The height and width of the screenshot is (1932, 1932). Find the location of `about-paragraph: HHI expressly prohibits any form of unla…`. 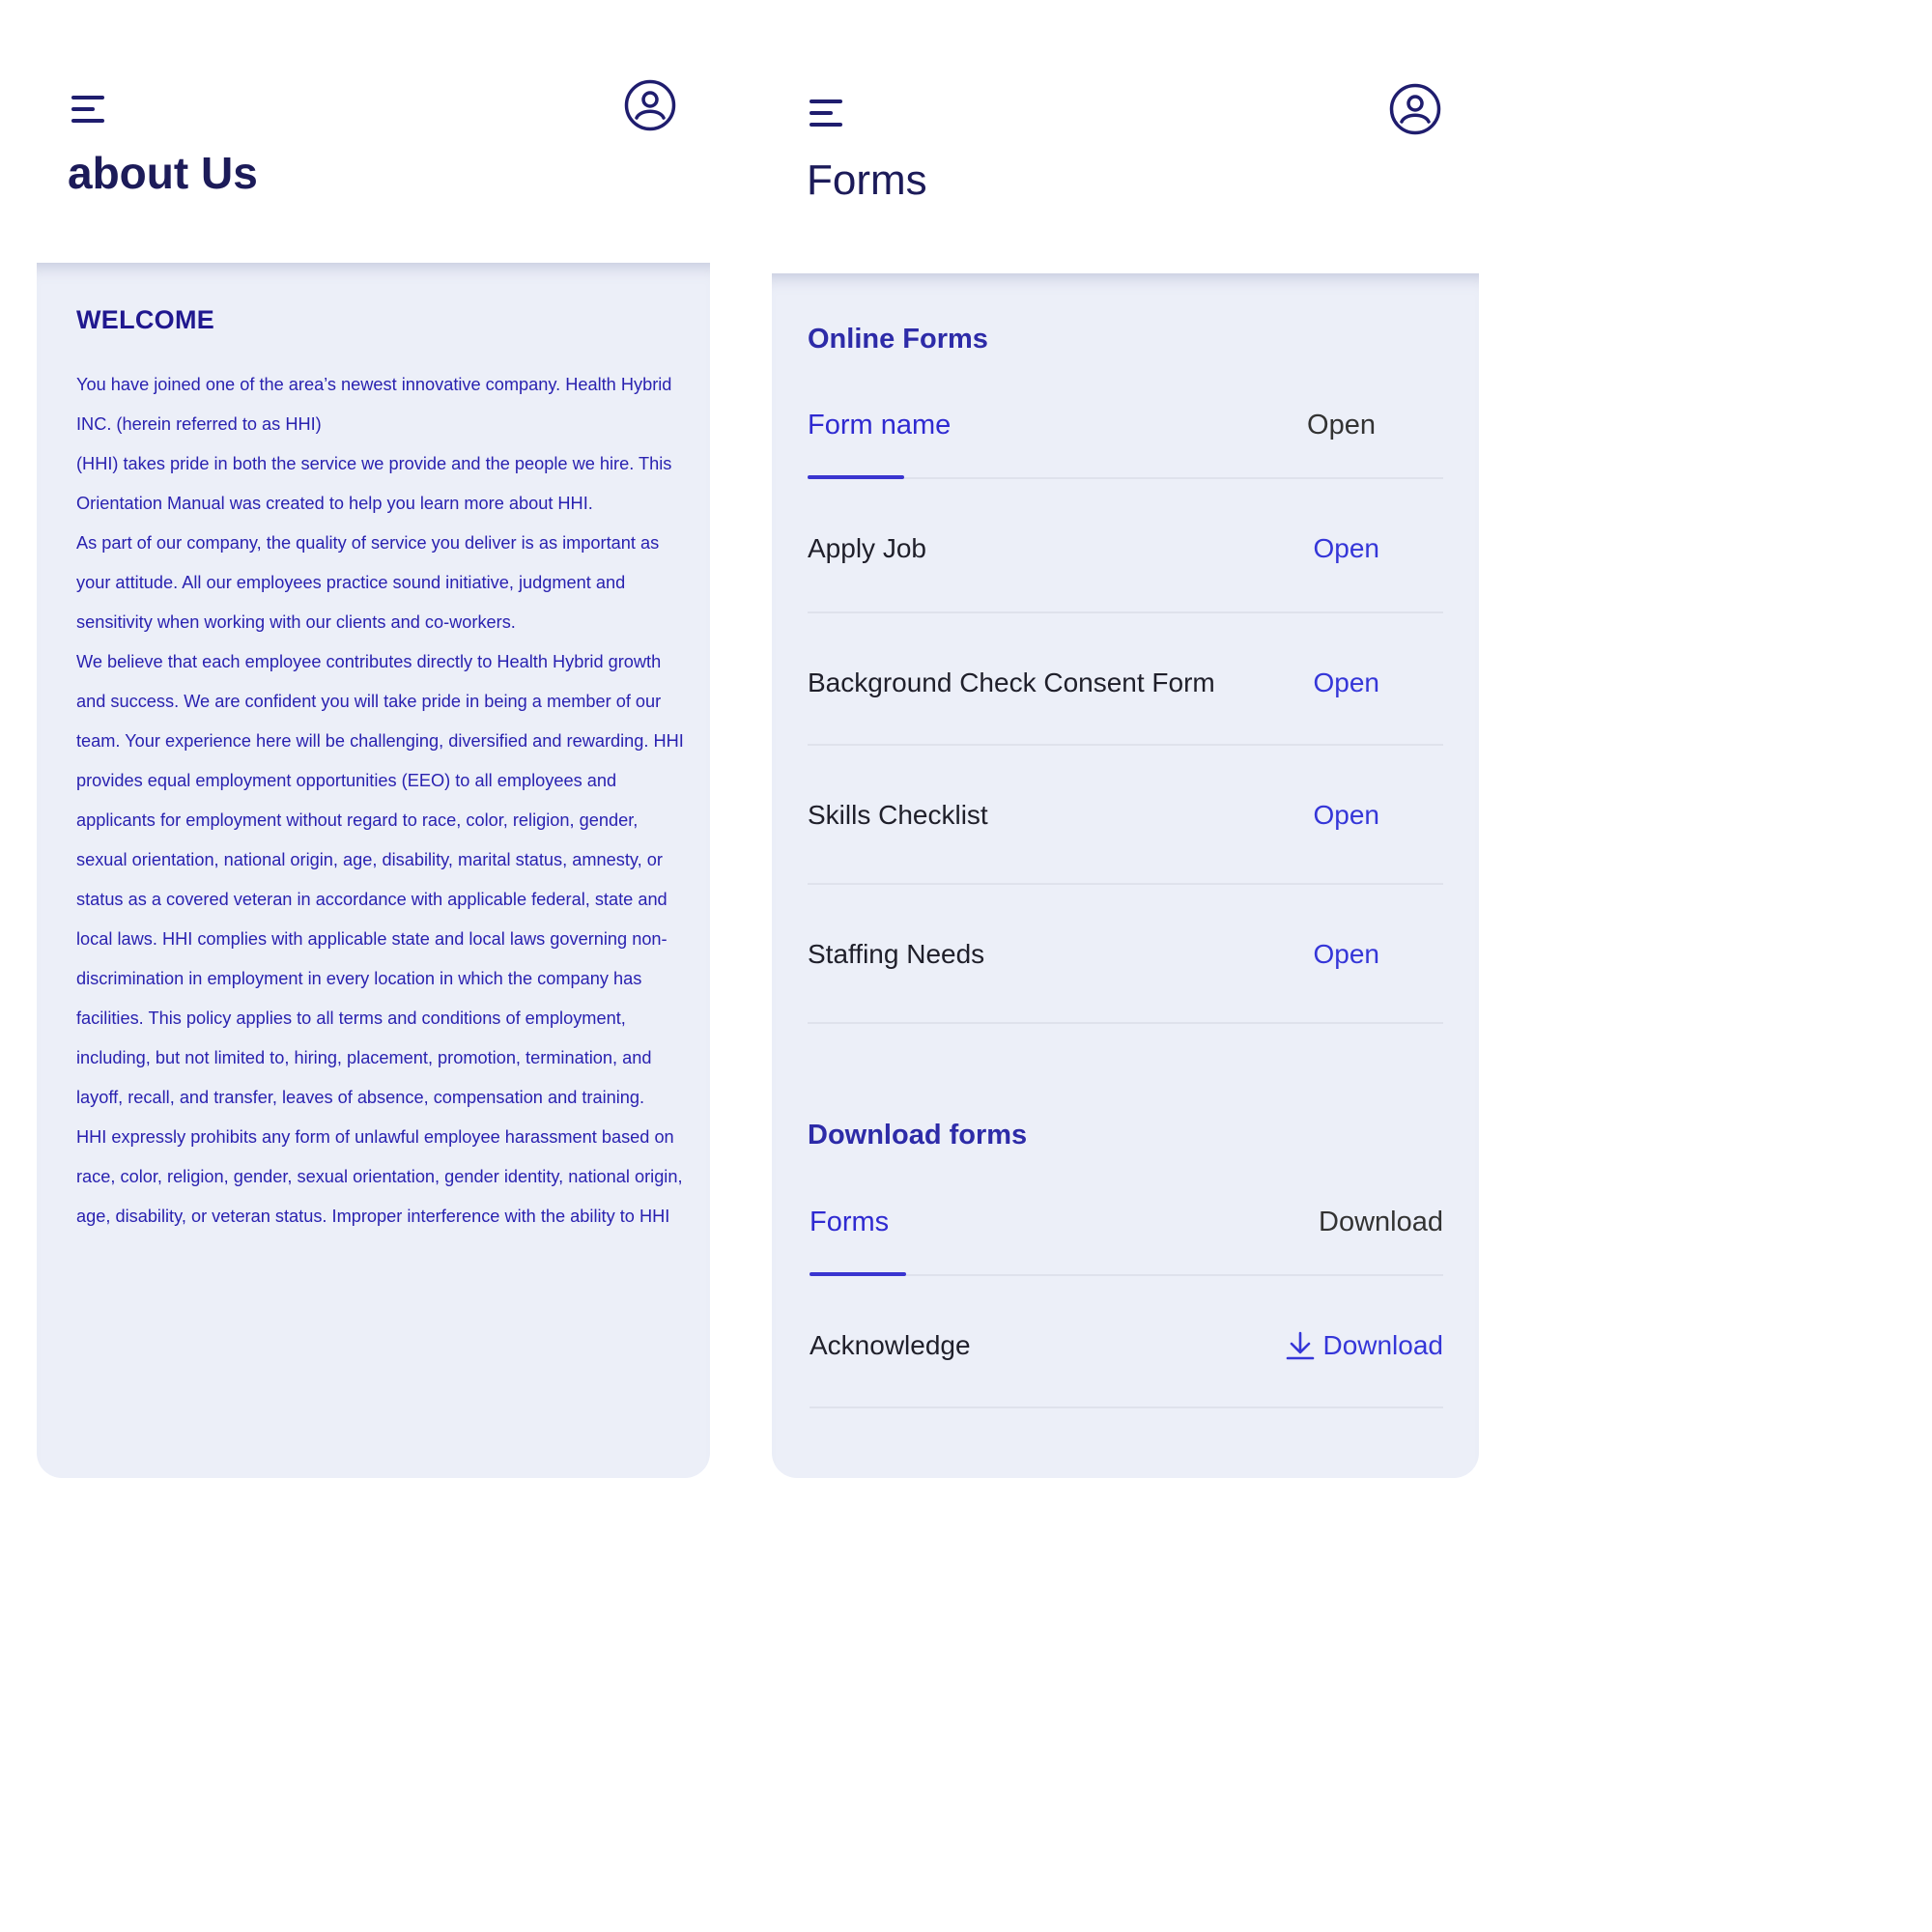

about-paragraph: HHI expressly prohibits any form of unla… is located at coordinates (379, 1176).